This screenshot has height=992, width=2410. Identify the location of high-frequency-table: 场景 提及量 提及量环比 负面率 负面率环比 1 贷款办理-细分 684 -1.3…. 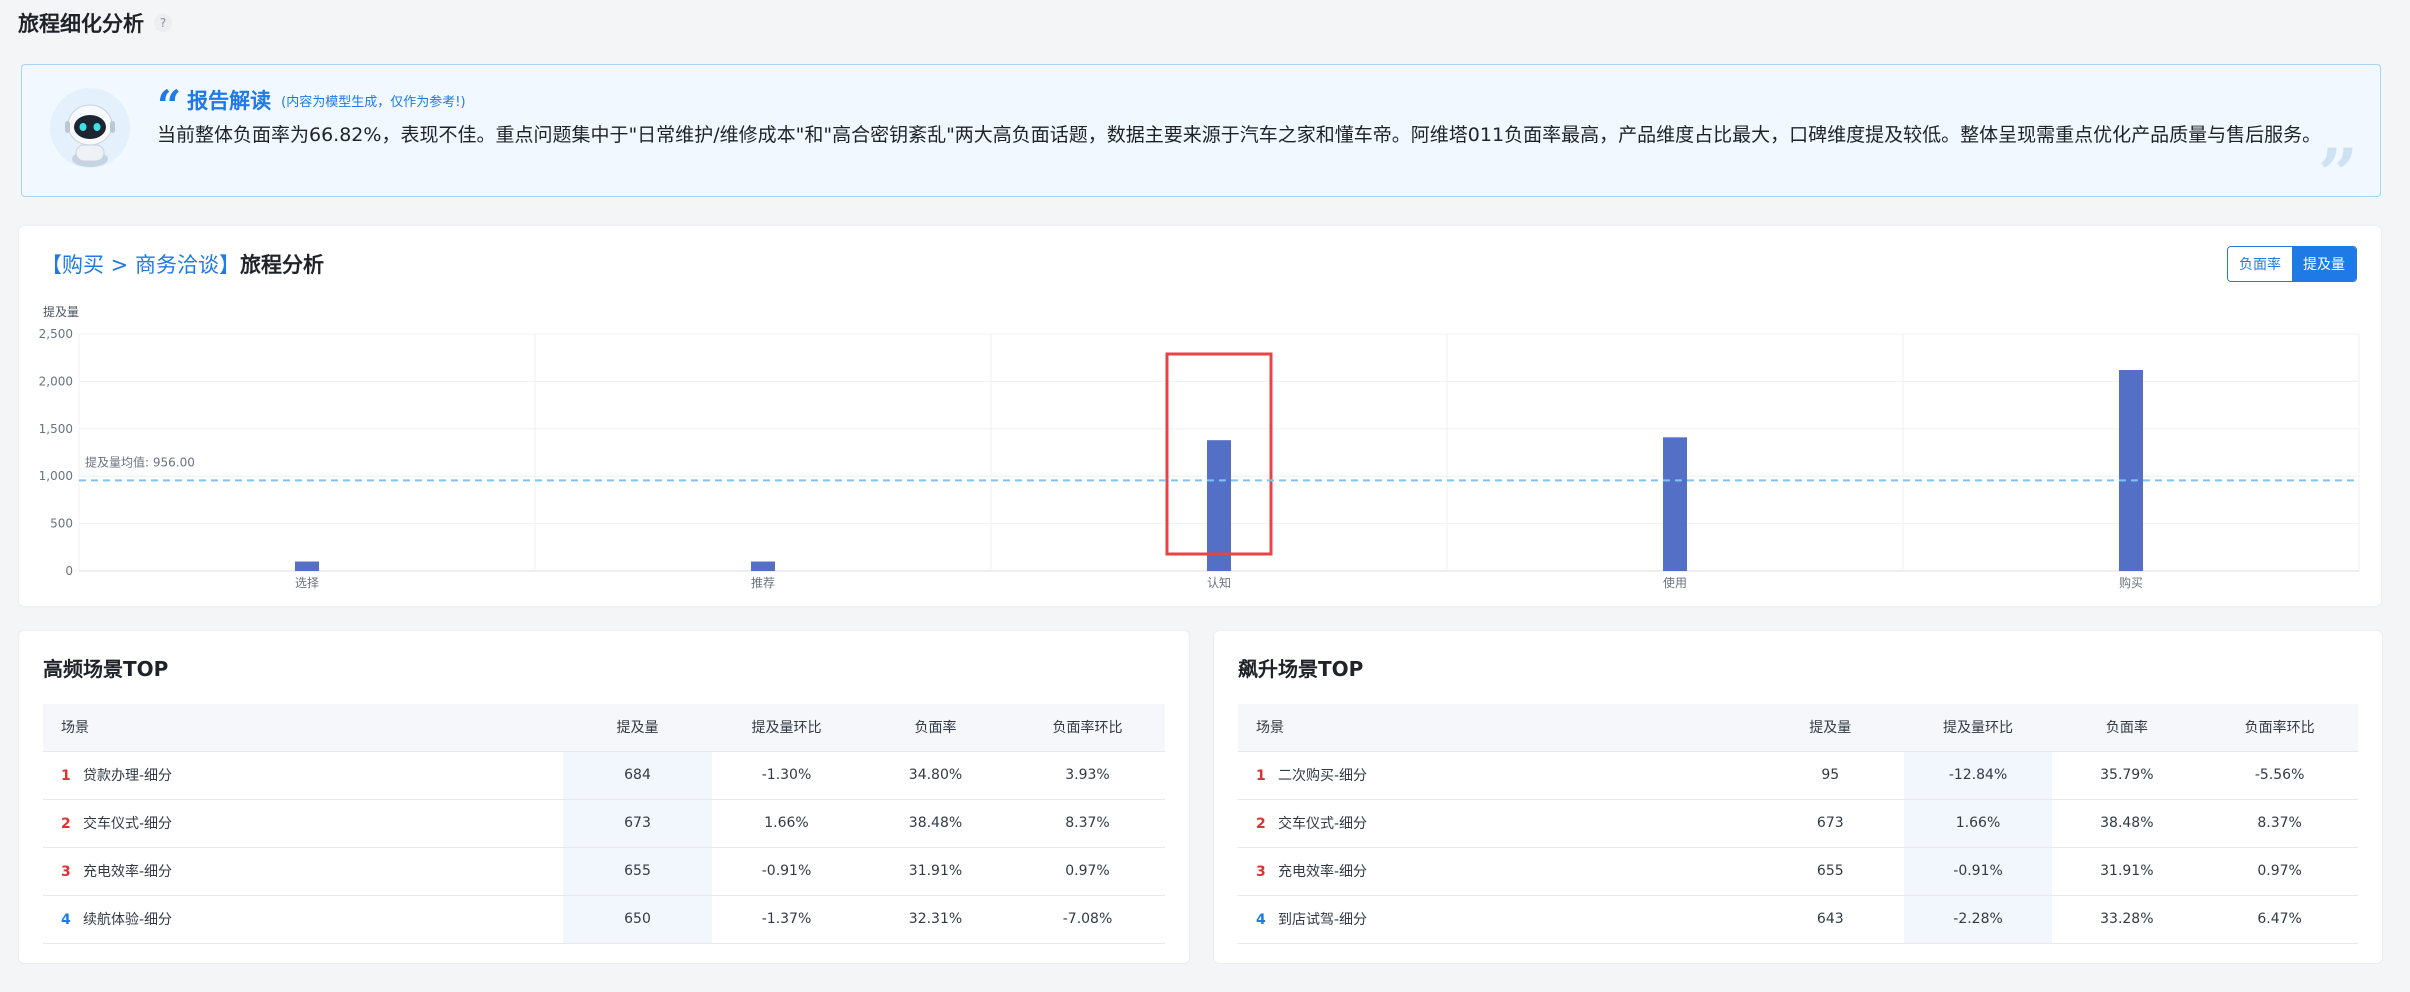
(604, 824).